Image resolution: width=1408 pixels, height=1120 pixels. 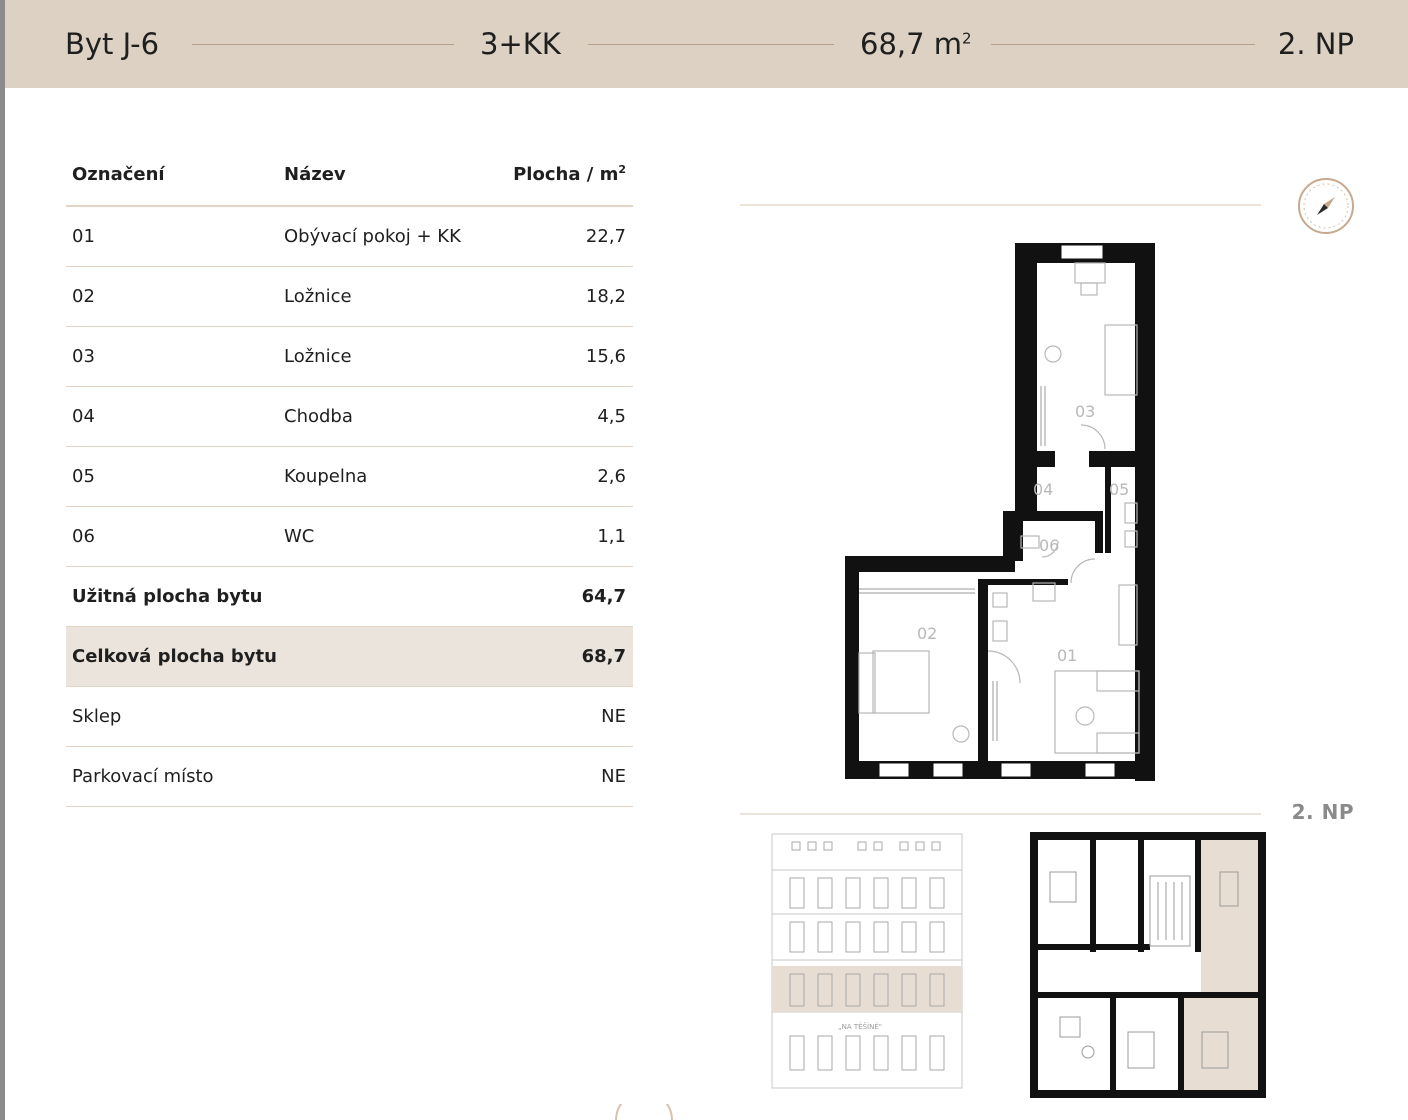 I want to click on table-row: 03 Ložnice 15,6, so click(x=349, y=357).